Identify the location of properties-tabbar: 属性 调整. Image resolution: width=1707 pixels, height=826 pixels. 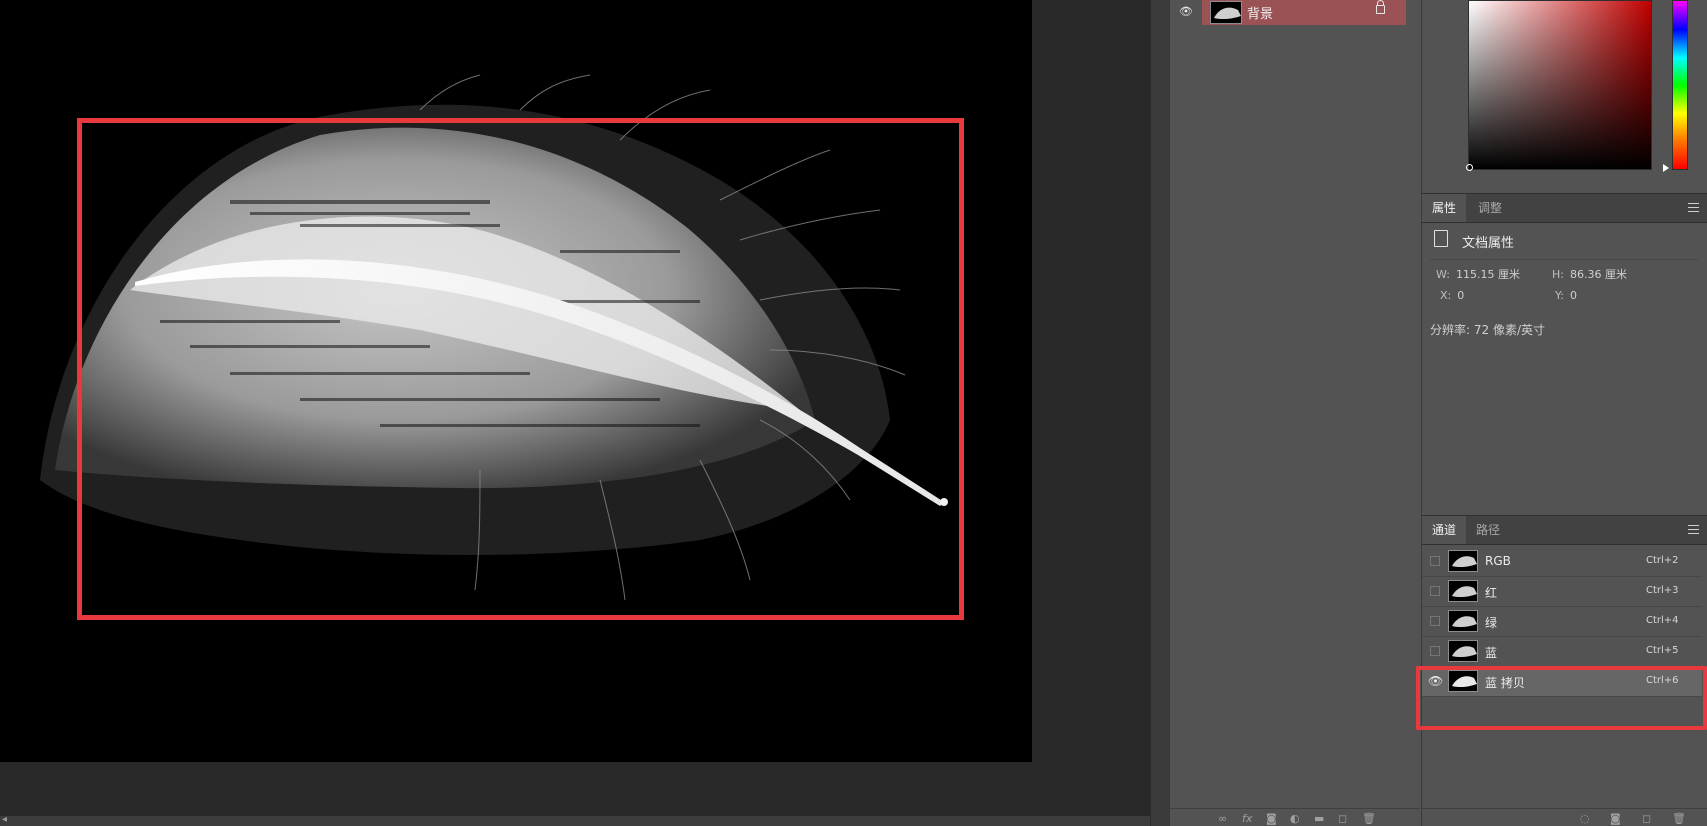
(1564, 208).